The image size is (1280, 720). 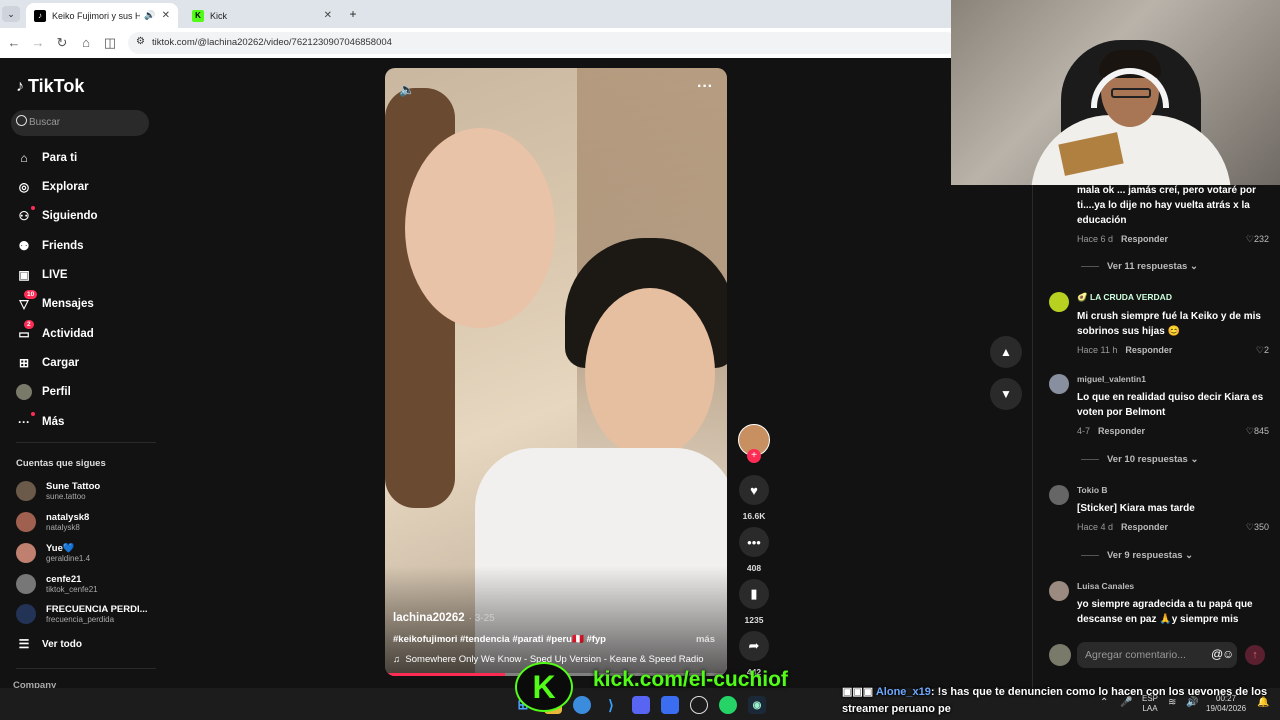 What do you see at coordinates (55, 332) in the screenshot?
I see `nav-actividad: ▭ 2 Actividad` at bounding box center [55, 332].